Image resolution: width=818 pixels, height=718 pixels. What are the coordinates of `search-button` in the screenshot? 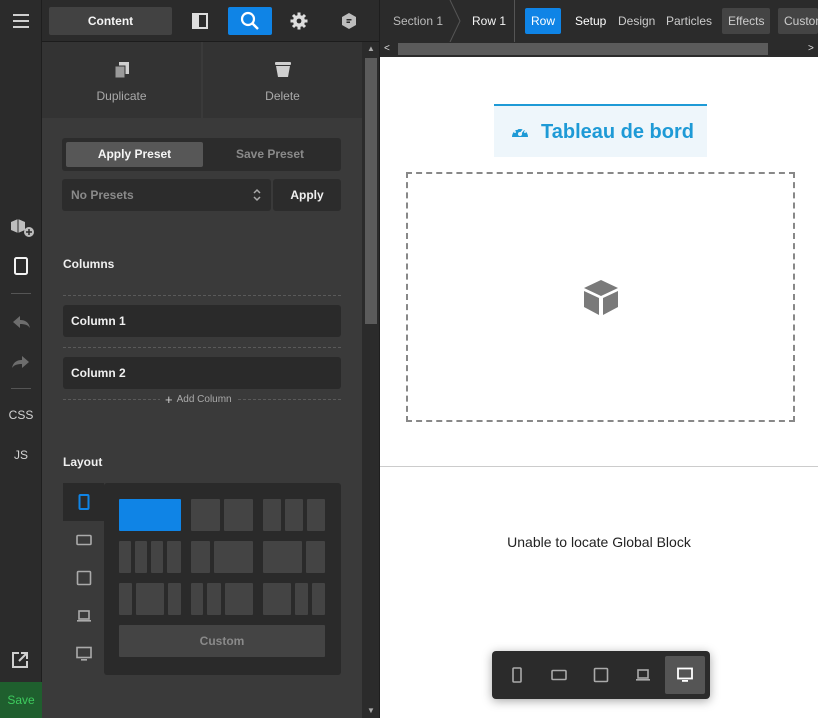 It's located at (250, 21).